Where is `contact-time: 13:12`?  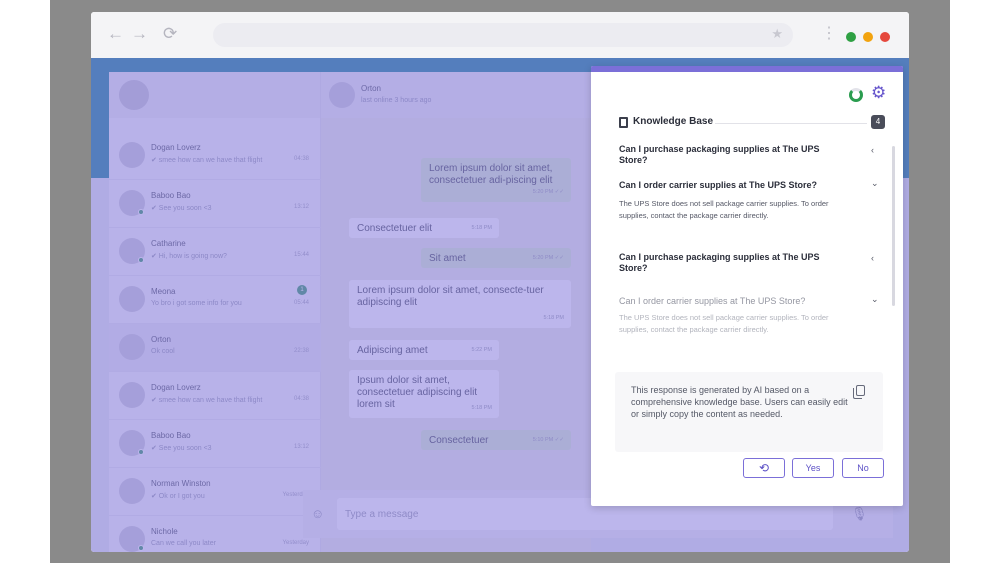 contact-time: 13:12 is located at coordinates (301, 447).